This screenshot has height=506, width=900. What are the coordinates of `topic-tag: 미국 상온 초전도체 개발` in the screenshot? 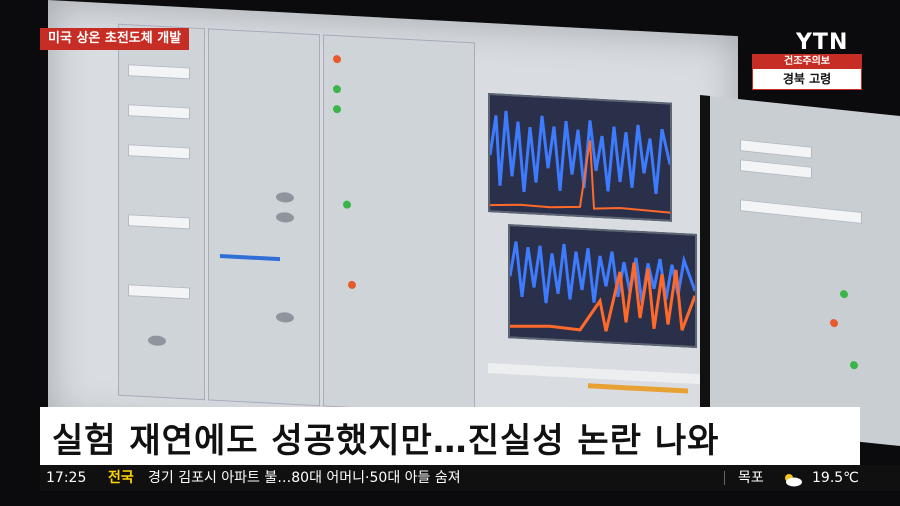 It's located at (115, 39).